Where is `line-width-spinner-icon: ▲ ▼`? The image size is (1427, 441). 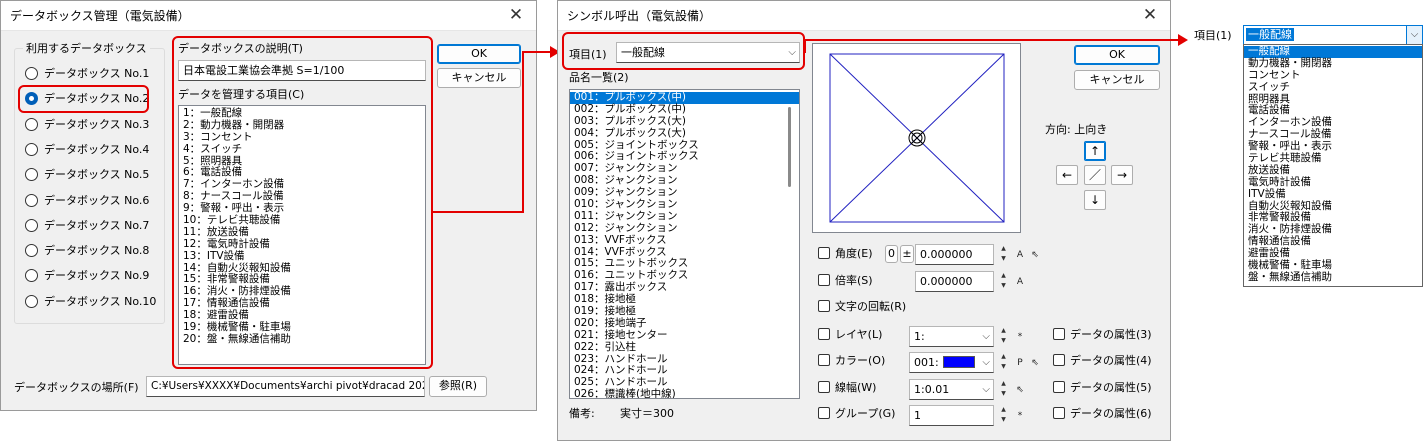 line-width-spinner-icon: ▲ ▼ is located at coordinates (1003, 389).